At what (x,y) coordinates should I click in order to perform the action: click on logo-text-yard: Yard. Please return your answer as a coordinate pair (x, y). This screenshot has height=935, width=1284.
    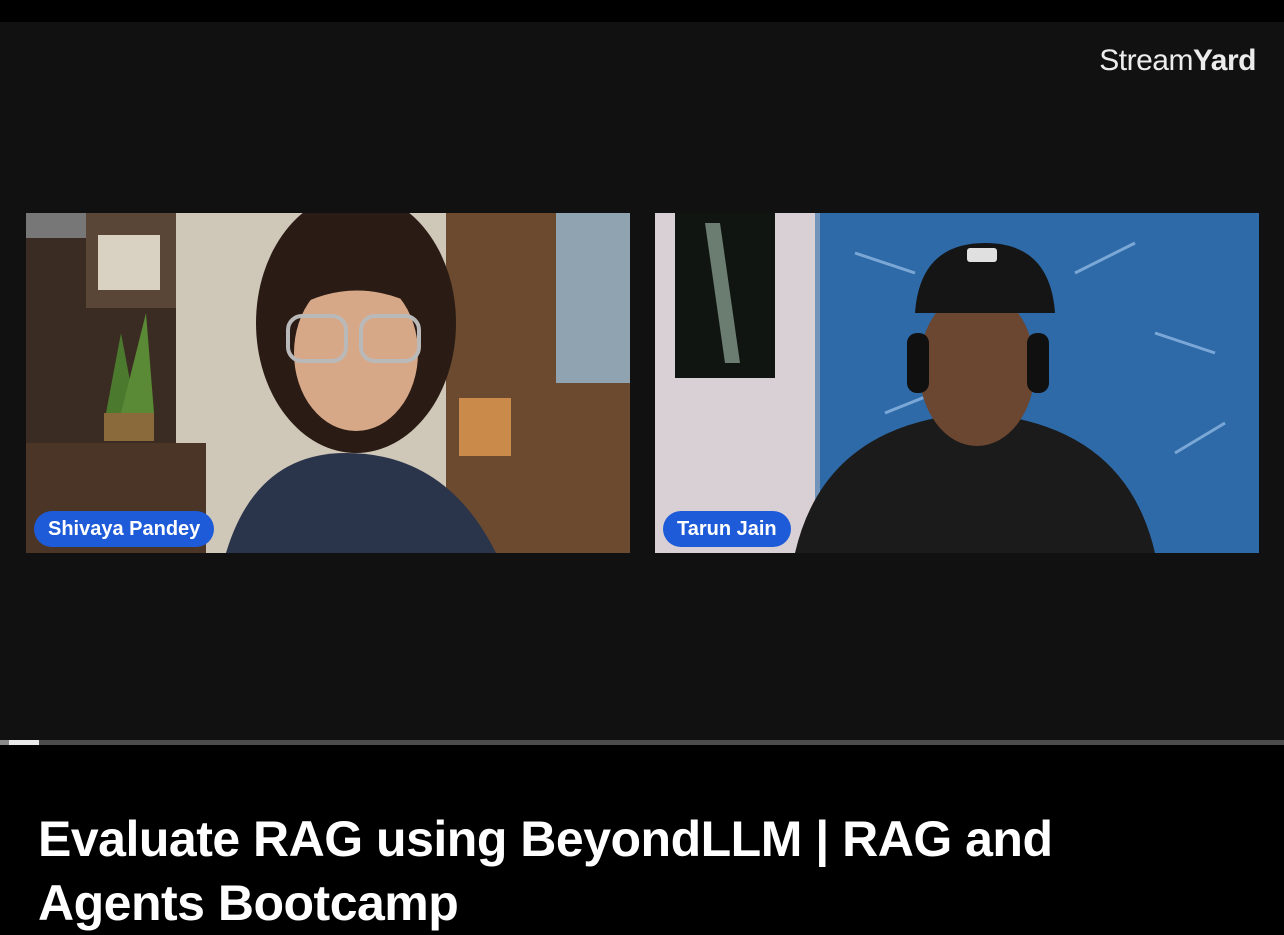
    Looking at the image, I should click on (1224, 60).